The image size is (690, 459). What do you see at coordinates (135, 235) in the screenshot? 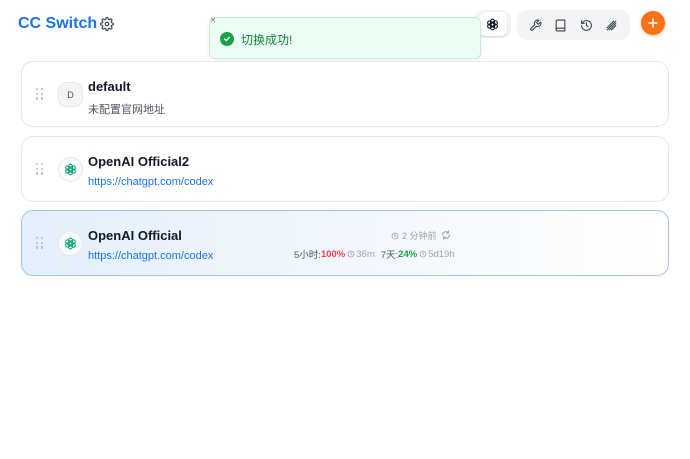
I see `provider-name: OpenAI Official` at bounding box center [135, 235].